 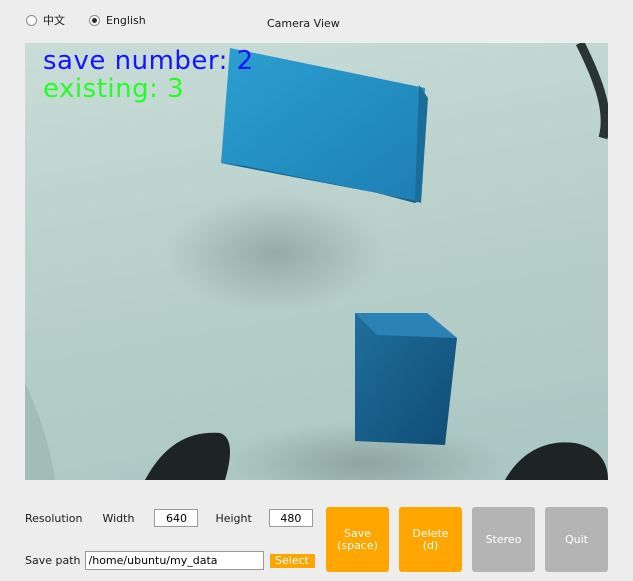 I want to click on quit-button: Quit, so click(x=576, y=539).